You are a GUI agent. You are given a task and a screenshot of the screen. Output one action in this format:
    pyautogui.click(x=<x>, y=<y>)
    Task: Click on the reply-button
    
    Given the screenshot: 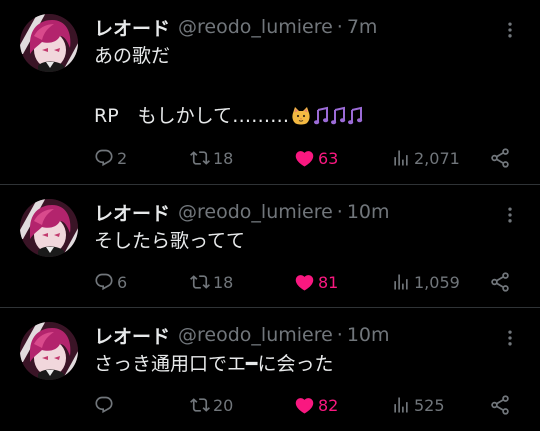 What is the action you would take?
    pyautogui.click(x=105, y=405)
    